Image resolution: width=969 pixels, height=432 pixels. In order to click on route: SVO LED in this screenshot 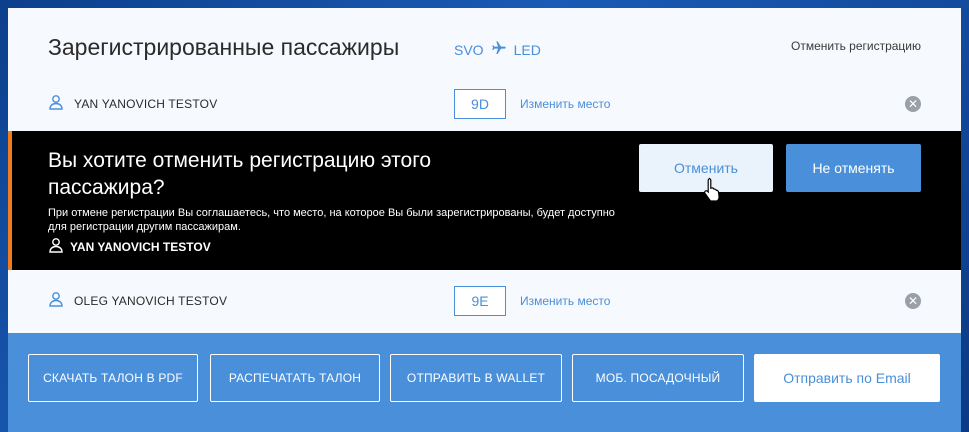, I will do `click(497, 49)`.